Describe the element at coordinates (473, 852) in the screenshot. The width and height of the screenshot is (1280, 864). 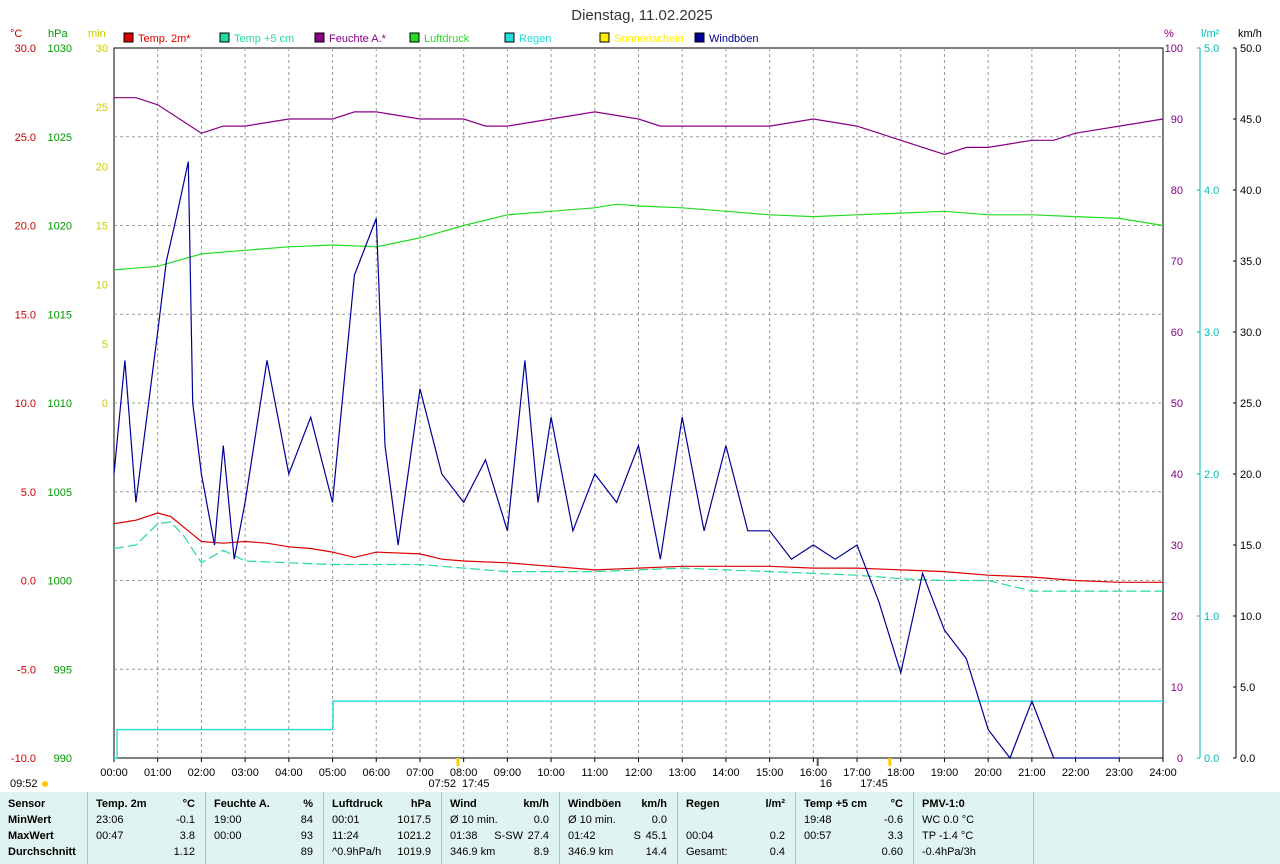
I see `stats-cell-label: 346.9 km` at that location.